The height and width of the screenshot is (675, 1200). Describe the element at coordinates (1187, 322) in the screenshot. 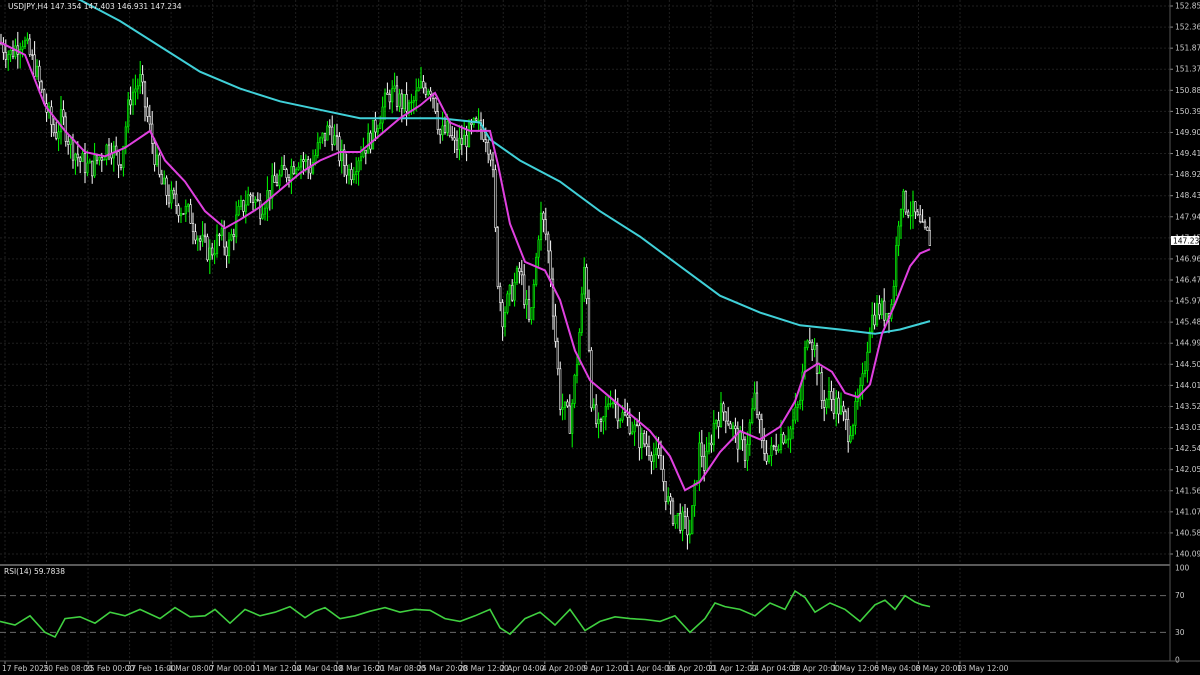

I see `price-tick-label: 145.480` at that location.